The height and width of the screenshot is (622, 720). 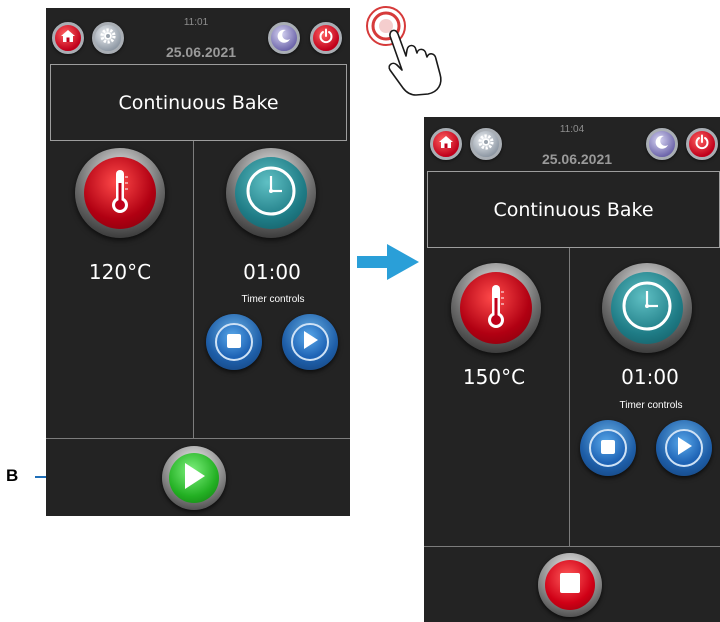 I want to click on start-button, so click(x=194, y=478).